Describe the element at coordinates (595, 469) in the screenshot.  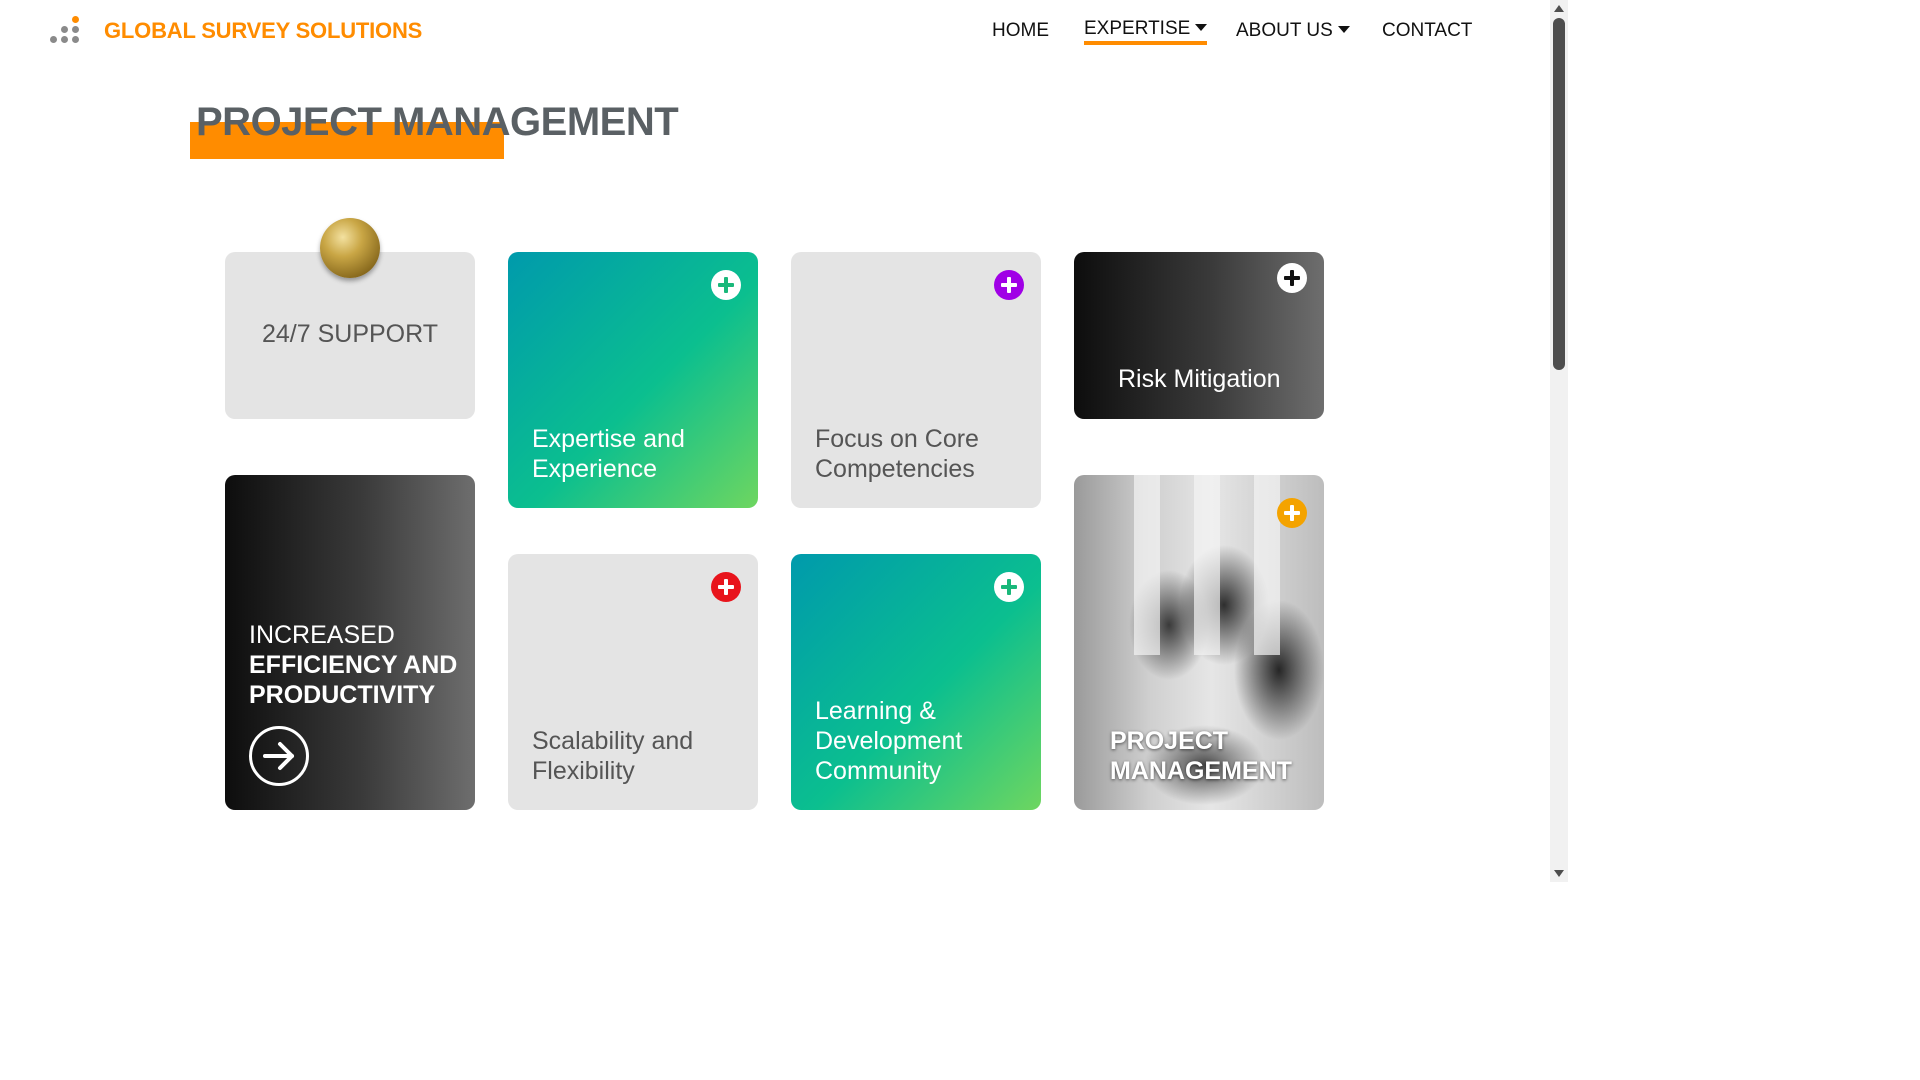
I see `card-expertise-line2: Experience` at that location.